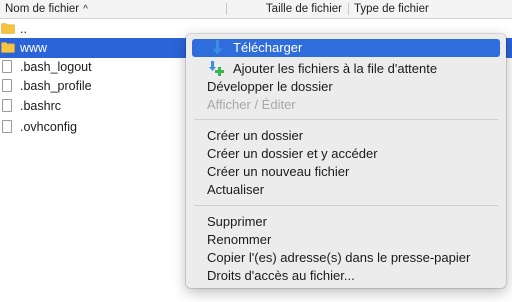 The width and height of the screenshot is (512, 302). What do you see at coordinates (217, 47) in the screenshot?
I see `download-icon` at bounding box center [217, 47].